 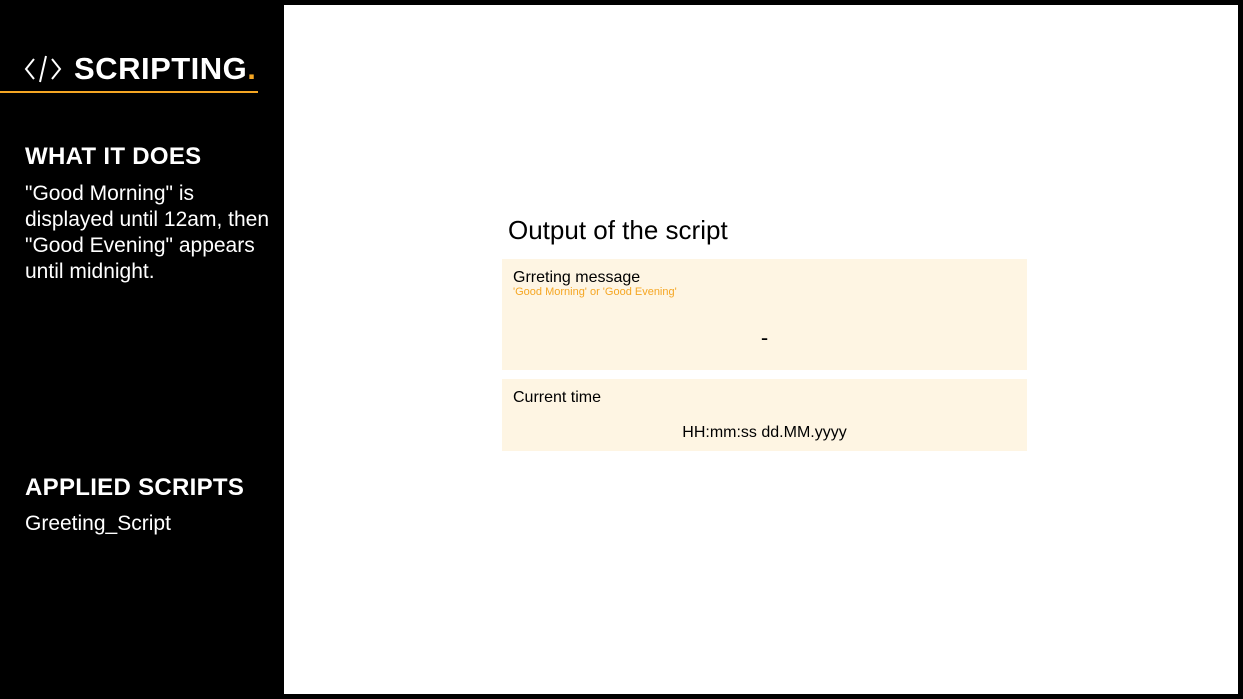 I want to click on code-brackets-icon, so click(x=43, y=69).